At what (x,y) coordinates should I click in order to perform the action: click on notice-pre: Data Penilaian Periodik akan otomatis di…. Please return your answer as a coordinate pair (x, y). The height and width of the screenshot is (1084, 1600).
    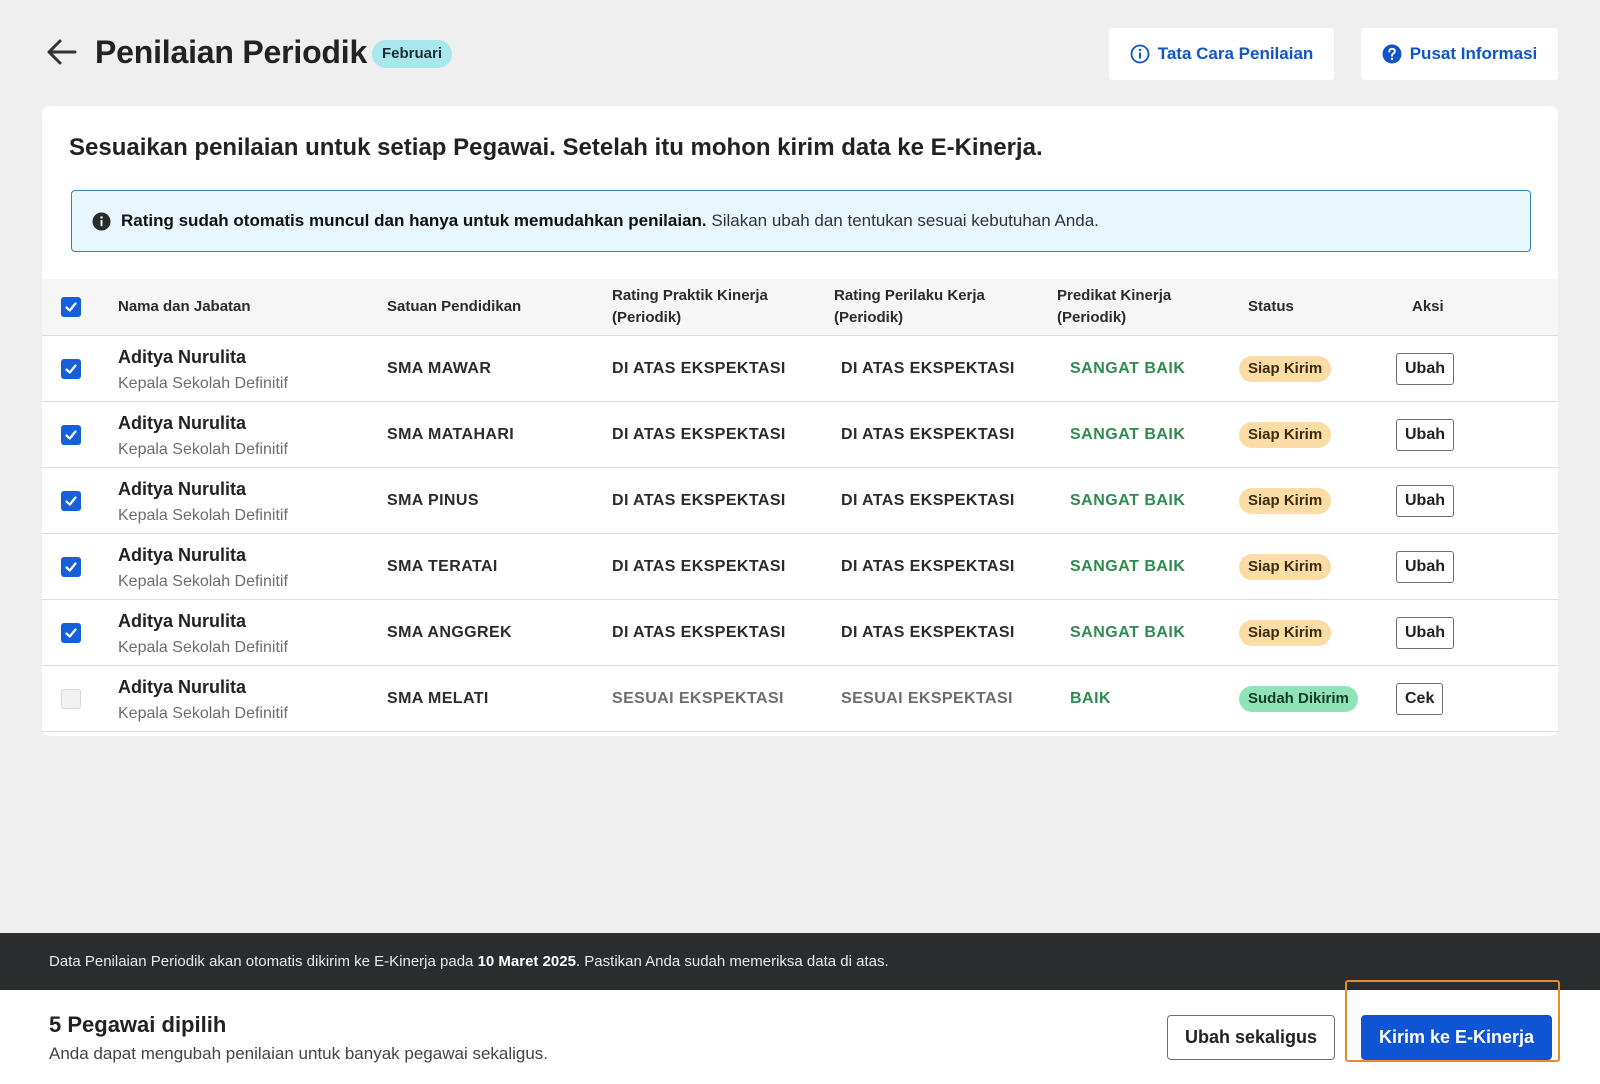
    Looking at the image, I should click on (261, 961).